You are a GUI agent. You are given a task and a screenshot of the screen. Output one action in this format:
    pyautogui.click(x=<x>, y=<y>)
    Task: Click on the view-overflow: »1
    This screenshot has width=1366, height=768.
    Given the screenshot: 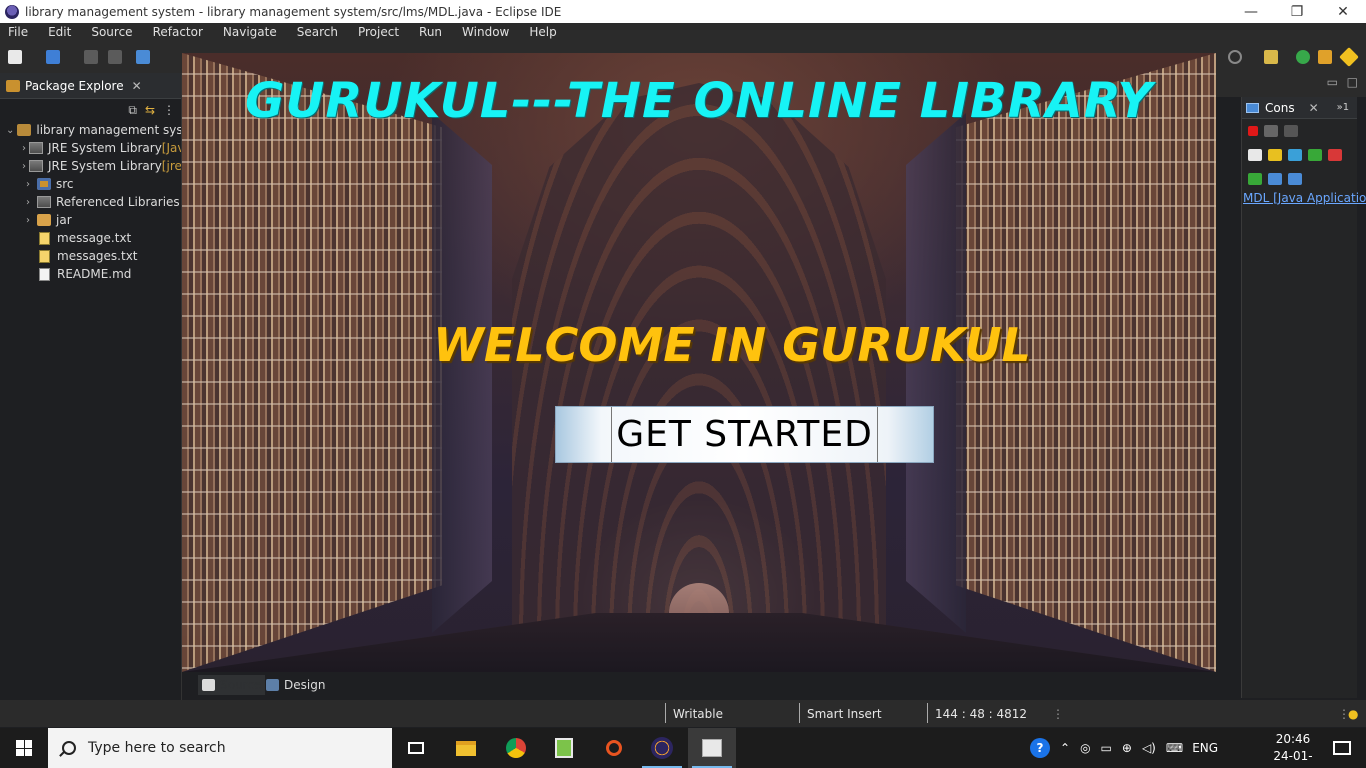 What is the action you would take?
    pyautogui.click(x=1343, y=107)
    